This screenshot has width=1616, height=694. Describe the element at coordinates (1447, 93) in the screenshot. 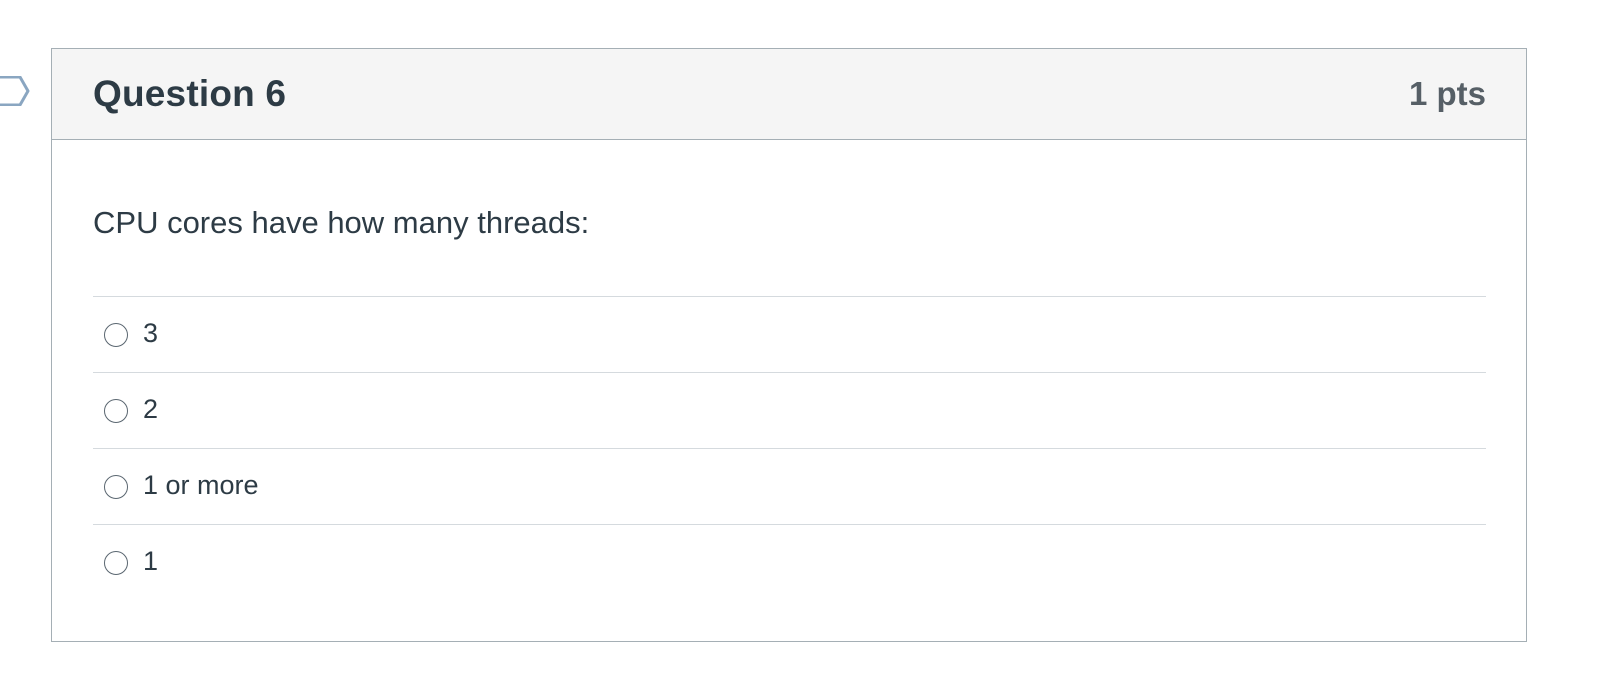

I see `question-points: 1 pts` at that location.